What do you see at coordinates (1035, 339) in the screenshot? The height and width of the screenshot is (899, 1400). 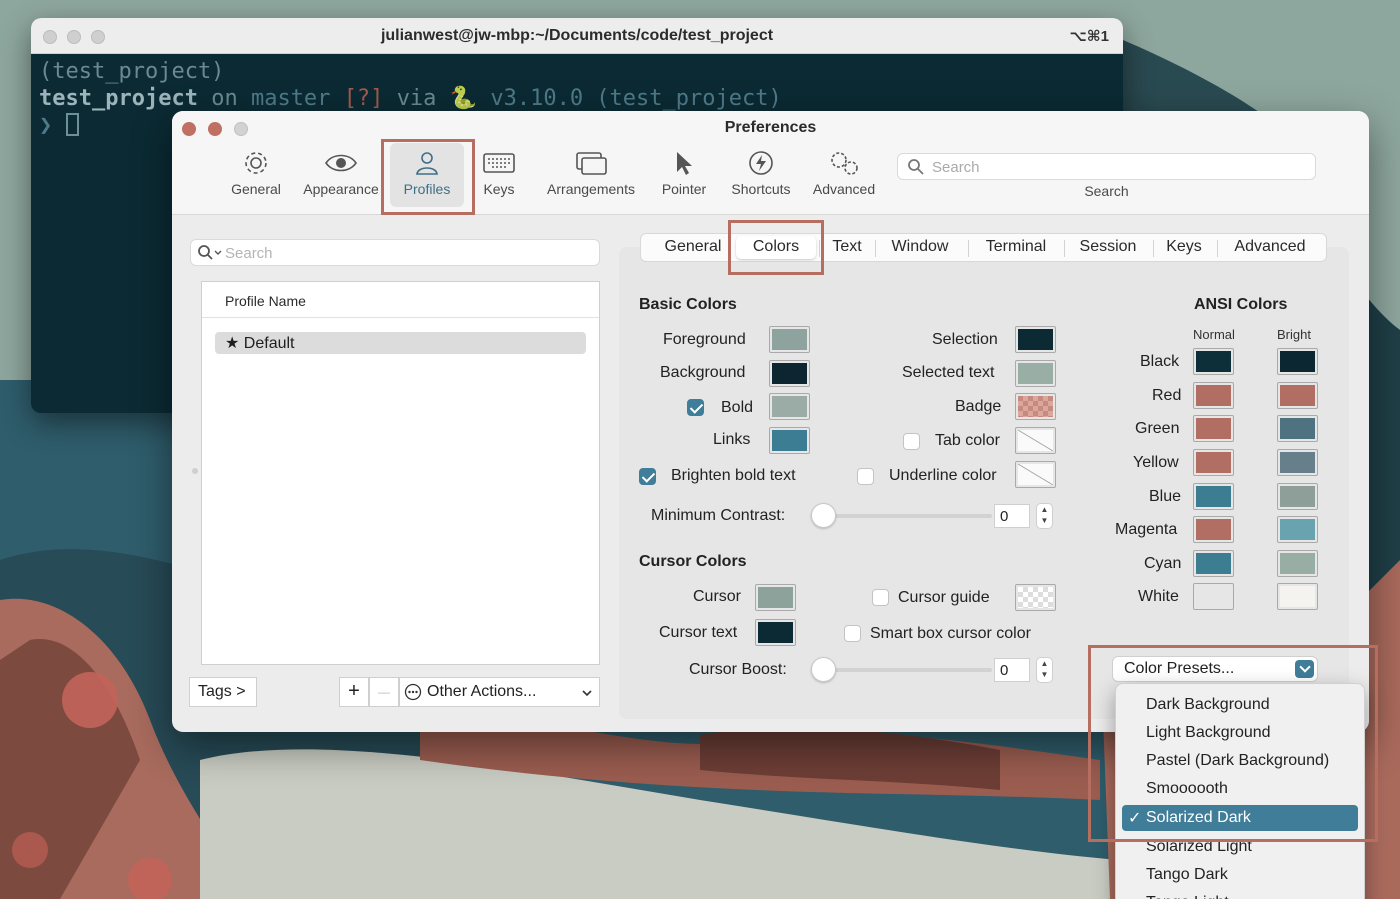 I see `selection-swatch` at bounding box center [1035, 339].